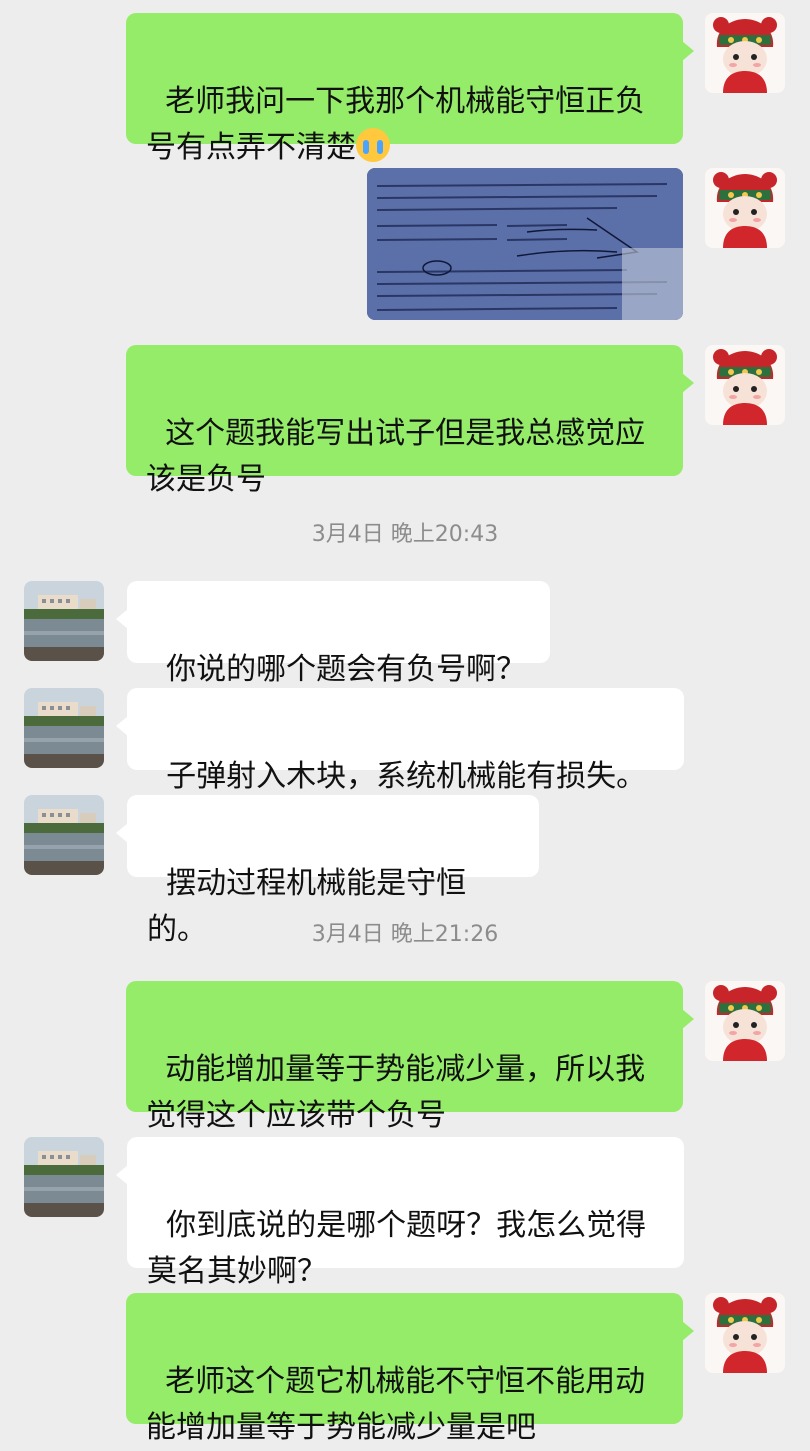  I want to click on photo-message, so click(525, 244).